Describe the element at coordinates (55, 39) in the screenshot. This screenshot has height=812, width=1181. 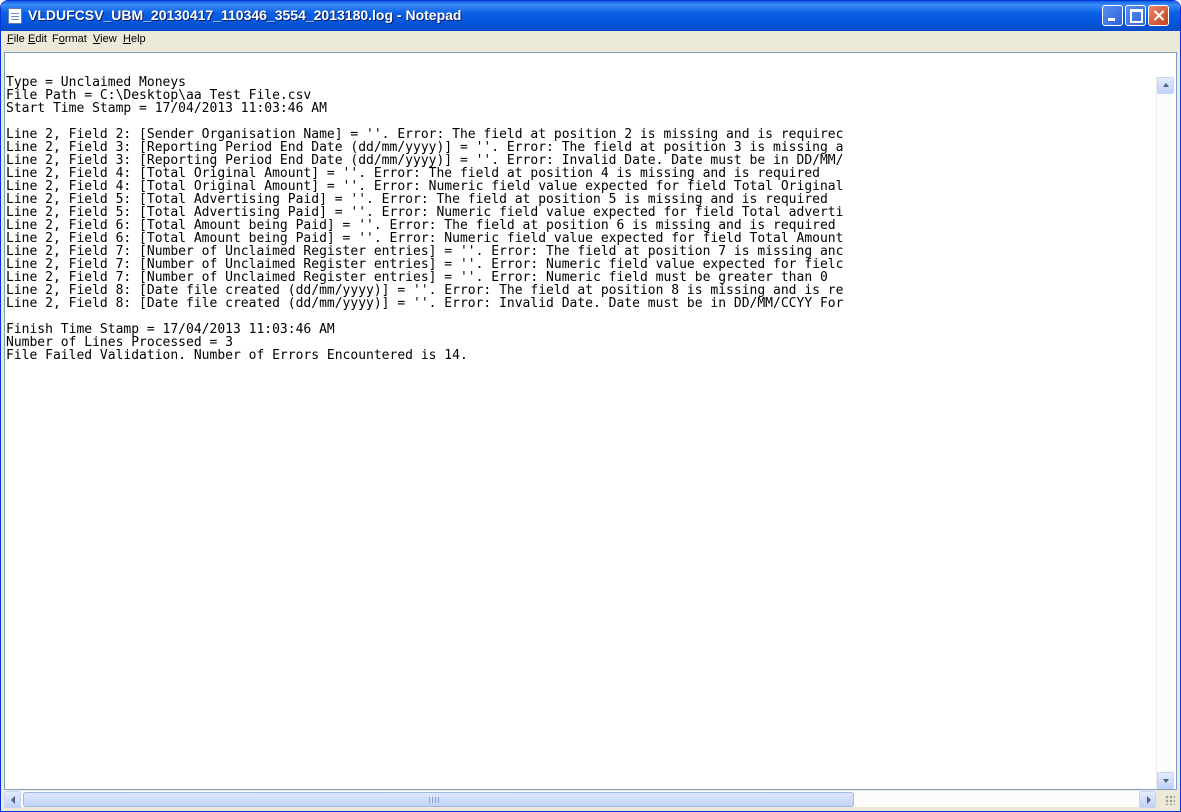
I see `menu-format-pre: F` at that location.